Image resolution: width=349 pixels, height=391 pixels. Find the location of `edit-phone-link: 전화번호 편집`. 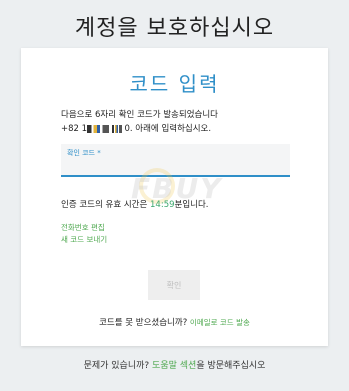

edit-phone-link: 전화번호 편집 is located at coordinates (83, 227).